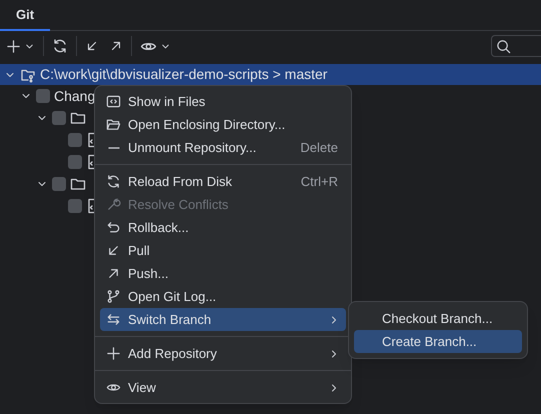 This screenshot has width=541, height=414. I want to click on tree-row: C:\work\git\dbvisualizer-demo-scripts > master, so click(270, 74).